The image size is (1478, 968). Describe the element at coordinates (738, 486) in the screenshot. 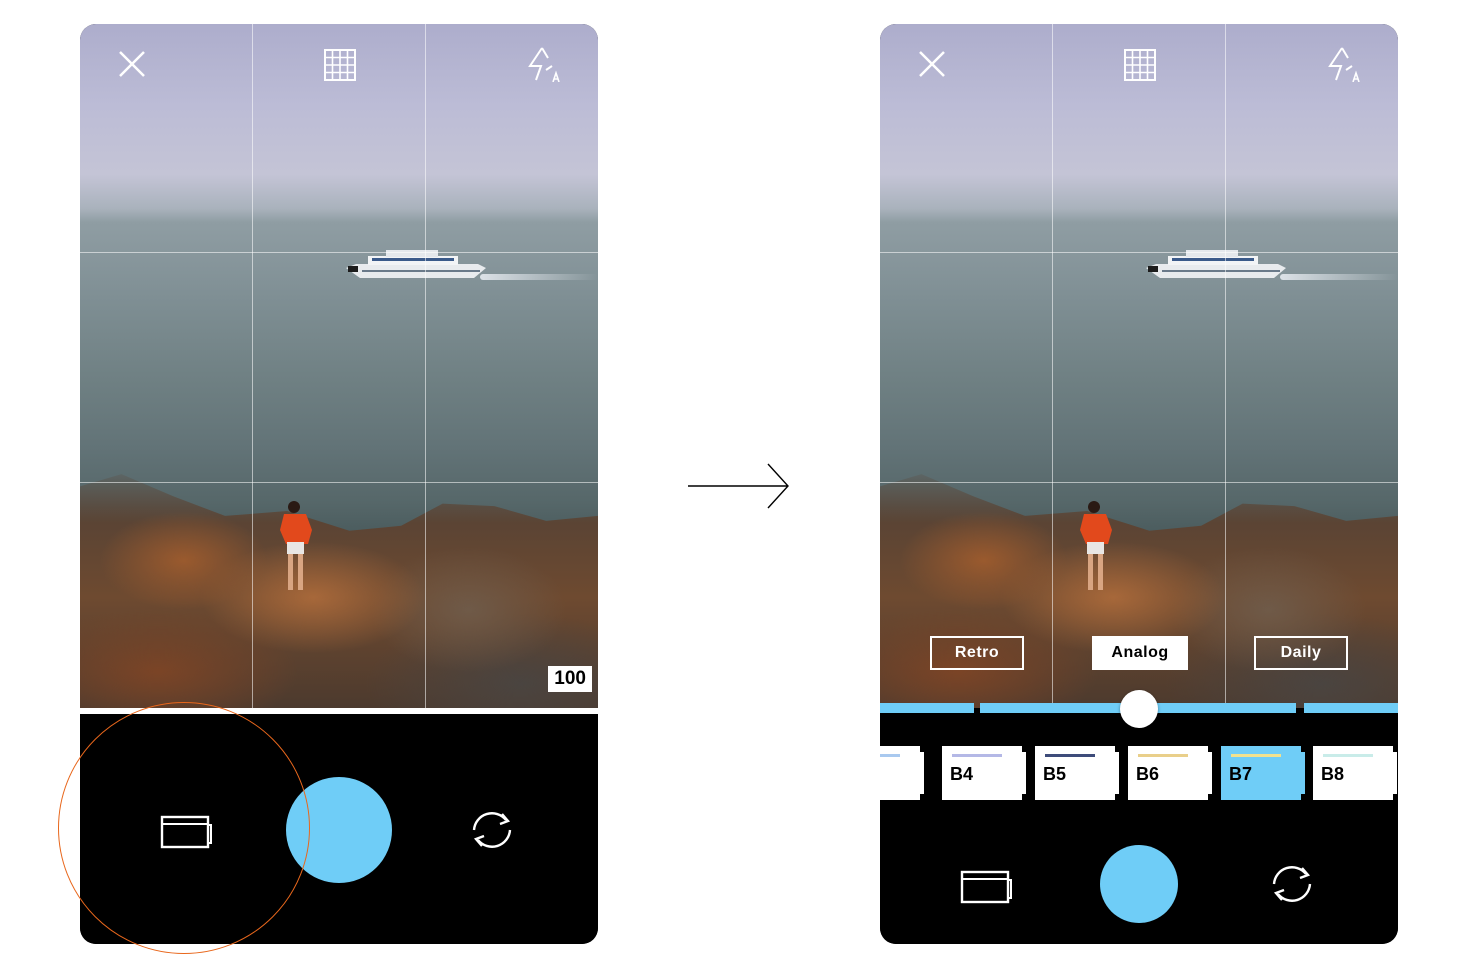

I see `transition-arrow` at that location.